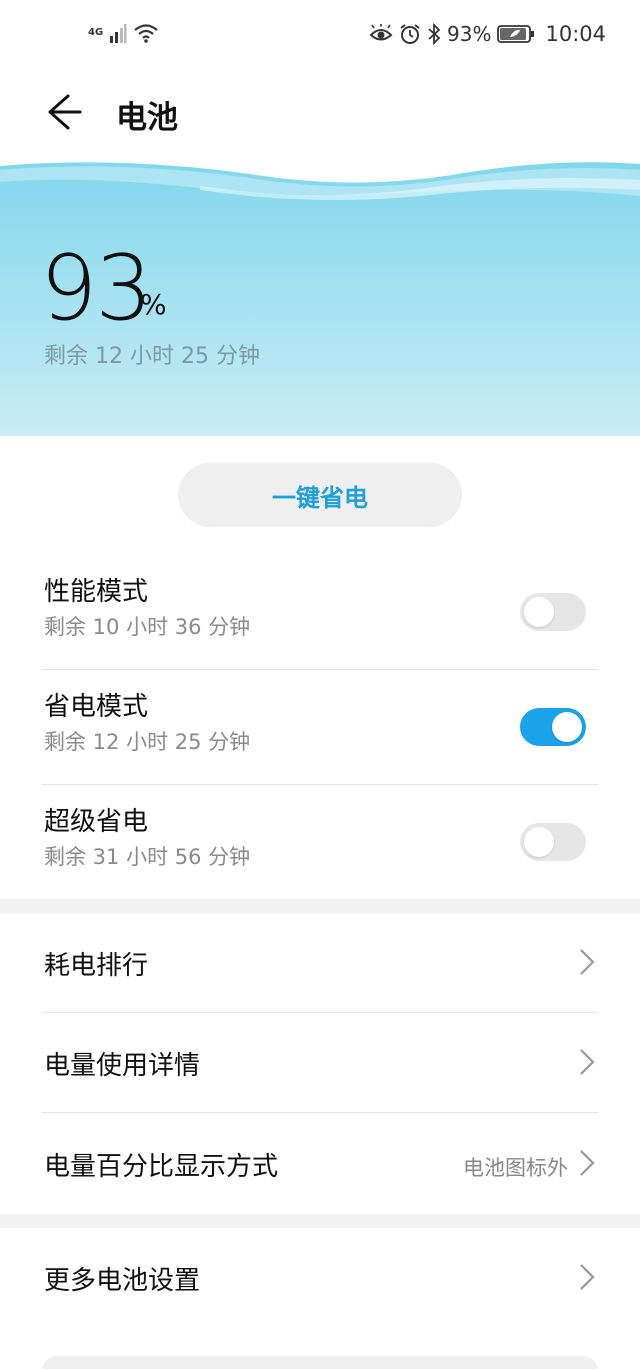  I want to click on mode-row-ultra-saving: 超级省电 剩余 31 小时 56 分钟, so click(320, 842).